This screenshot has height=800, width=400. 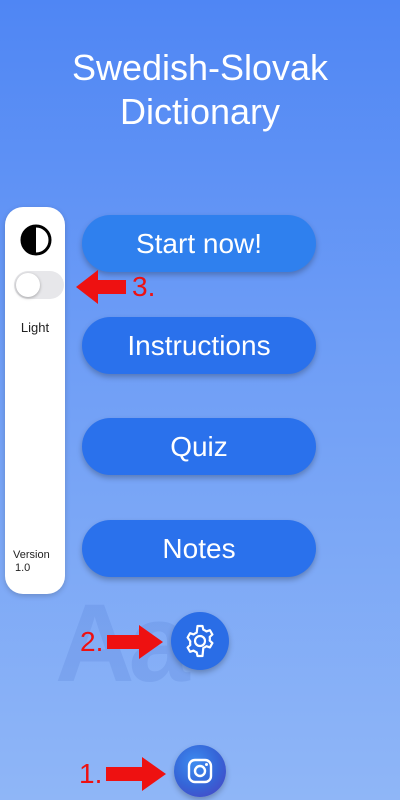 I want to click on annotation-label-3: 3., so click(x=144, y=286).